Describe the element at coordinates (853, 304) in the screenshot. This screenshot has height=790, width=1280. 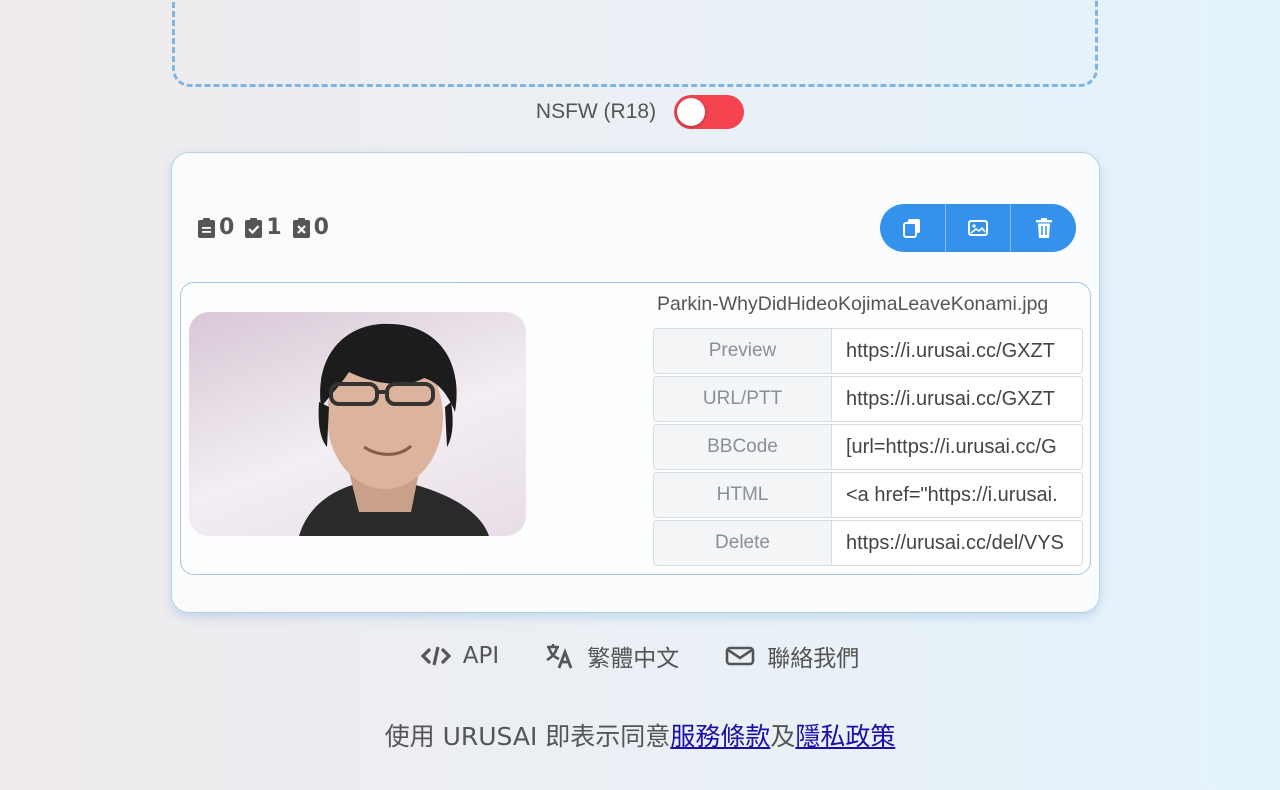
I see `file-name: Parkin-WhyDidHideoKojimaLeaveKonami.jpg` at that location.